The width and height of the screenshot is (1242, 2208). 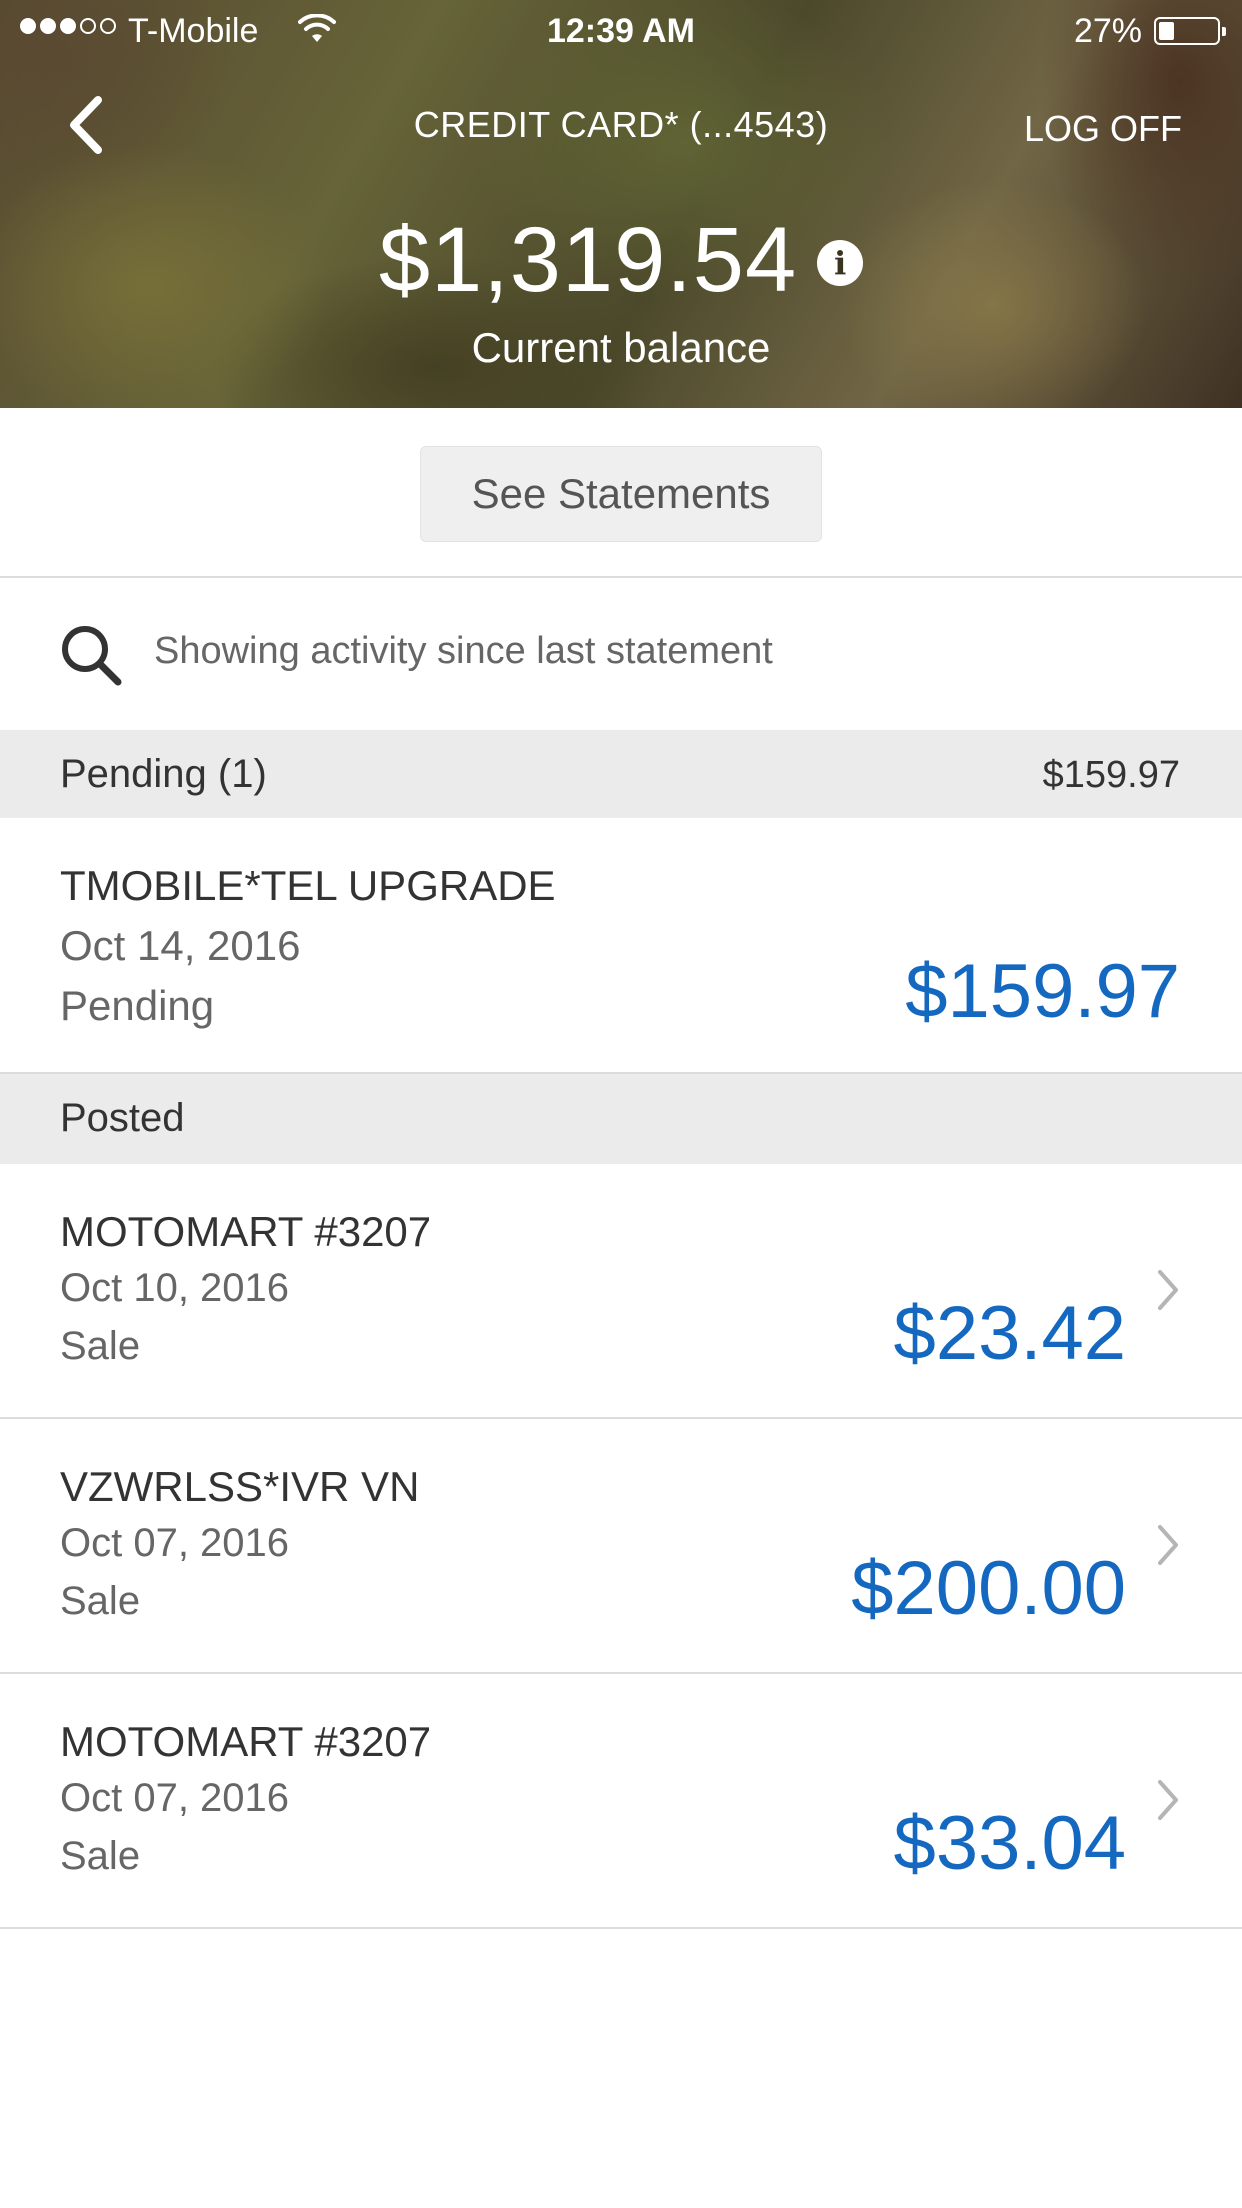 What do you see at coordinates (1042, 991) in the screenshot?
I see `transaction-amount: $159.97` at bounding box center [1042, 991].